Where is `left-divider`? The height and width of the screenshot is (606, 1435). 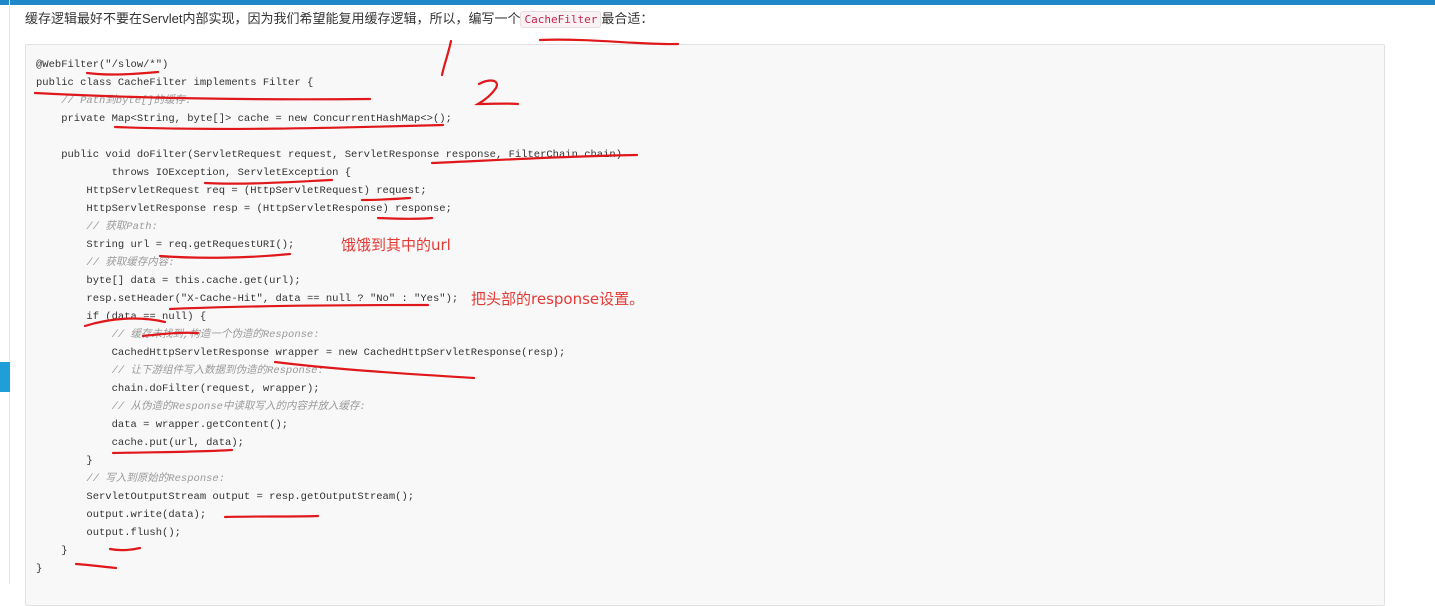
left-divider is located at coordinates (9, 292).